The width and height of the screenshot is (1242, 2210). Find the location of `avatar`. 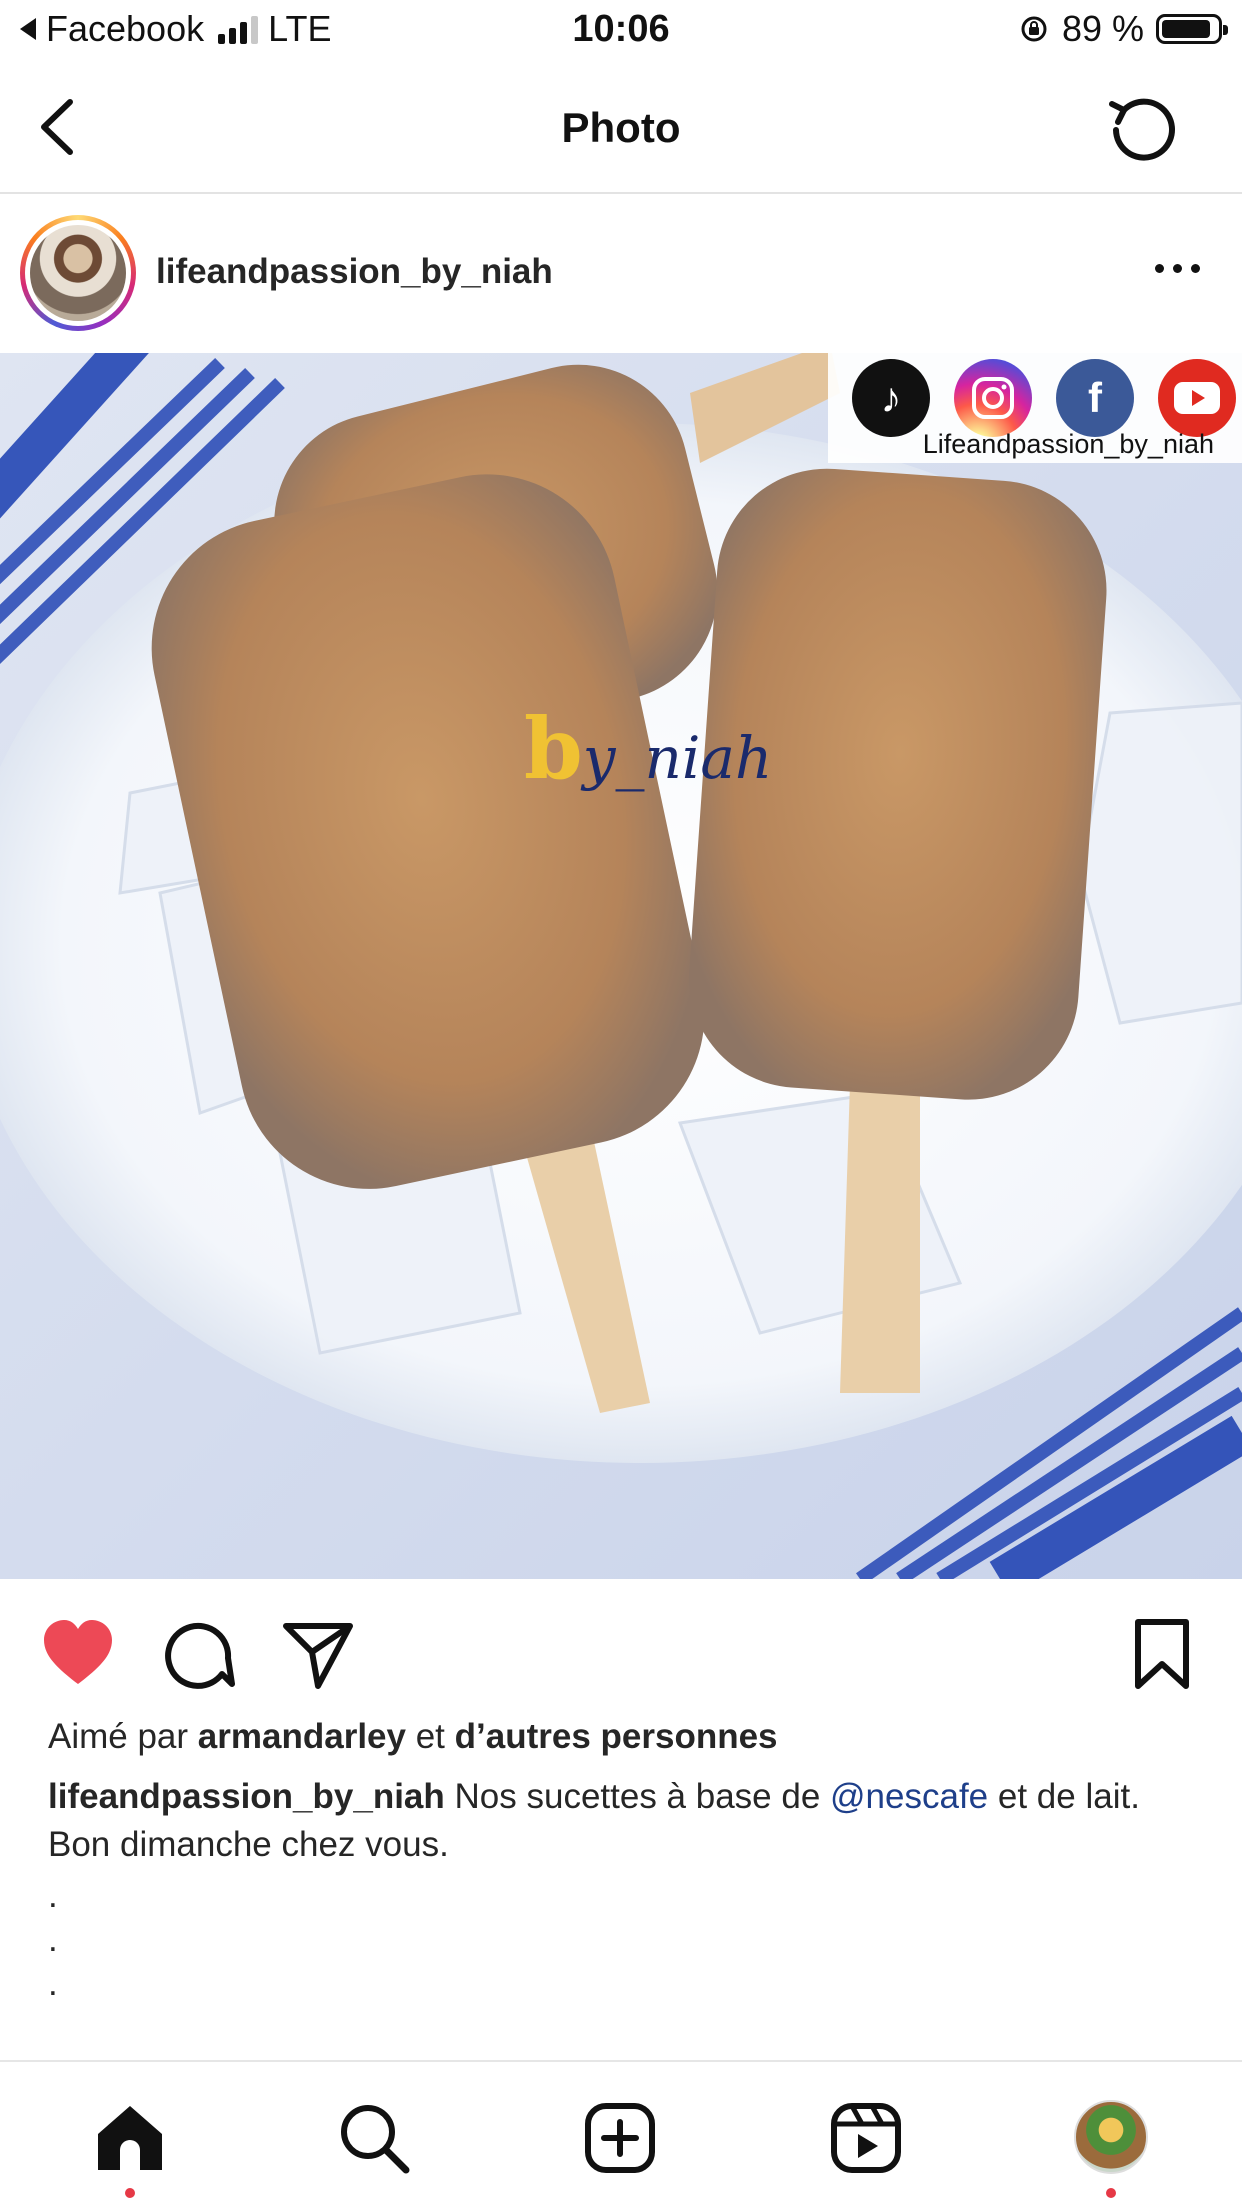

avatar is located at coordinates (78, 273).